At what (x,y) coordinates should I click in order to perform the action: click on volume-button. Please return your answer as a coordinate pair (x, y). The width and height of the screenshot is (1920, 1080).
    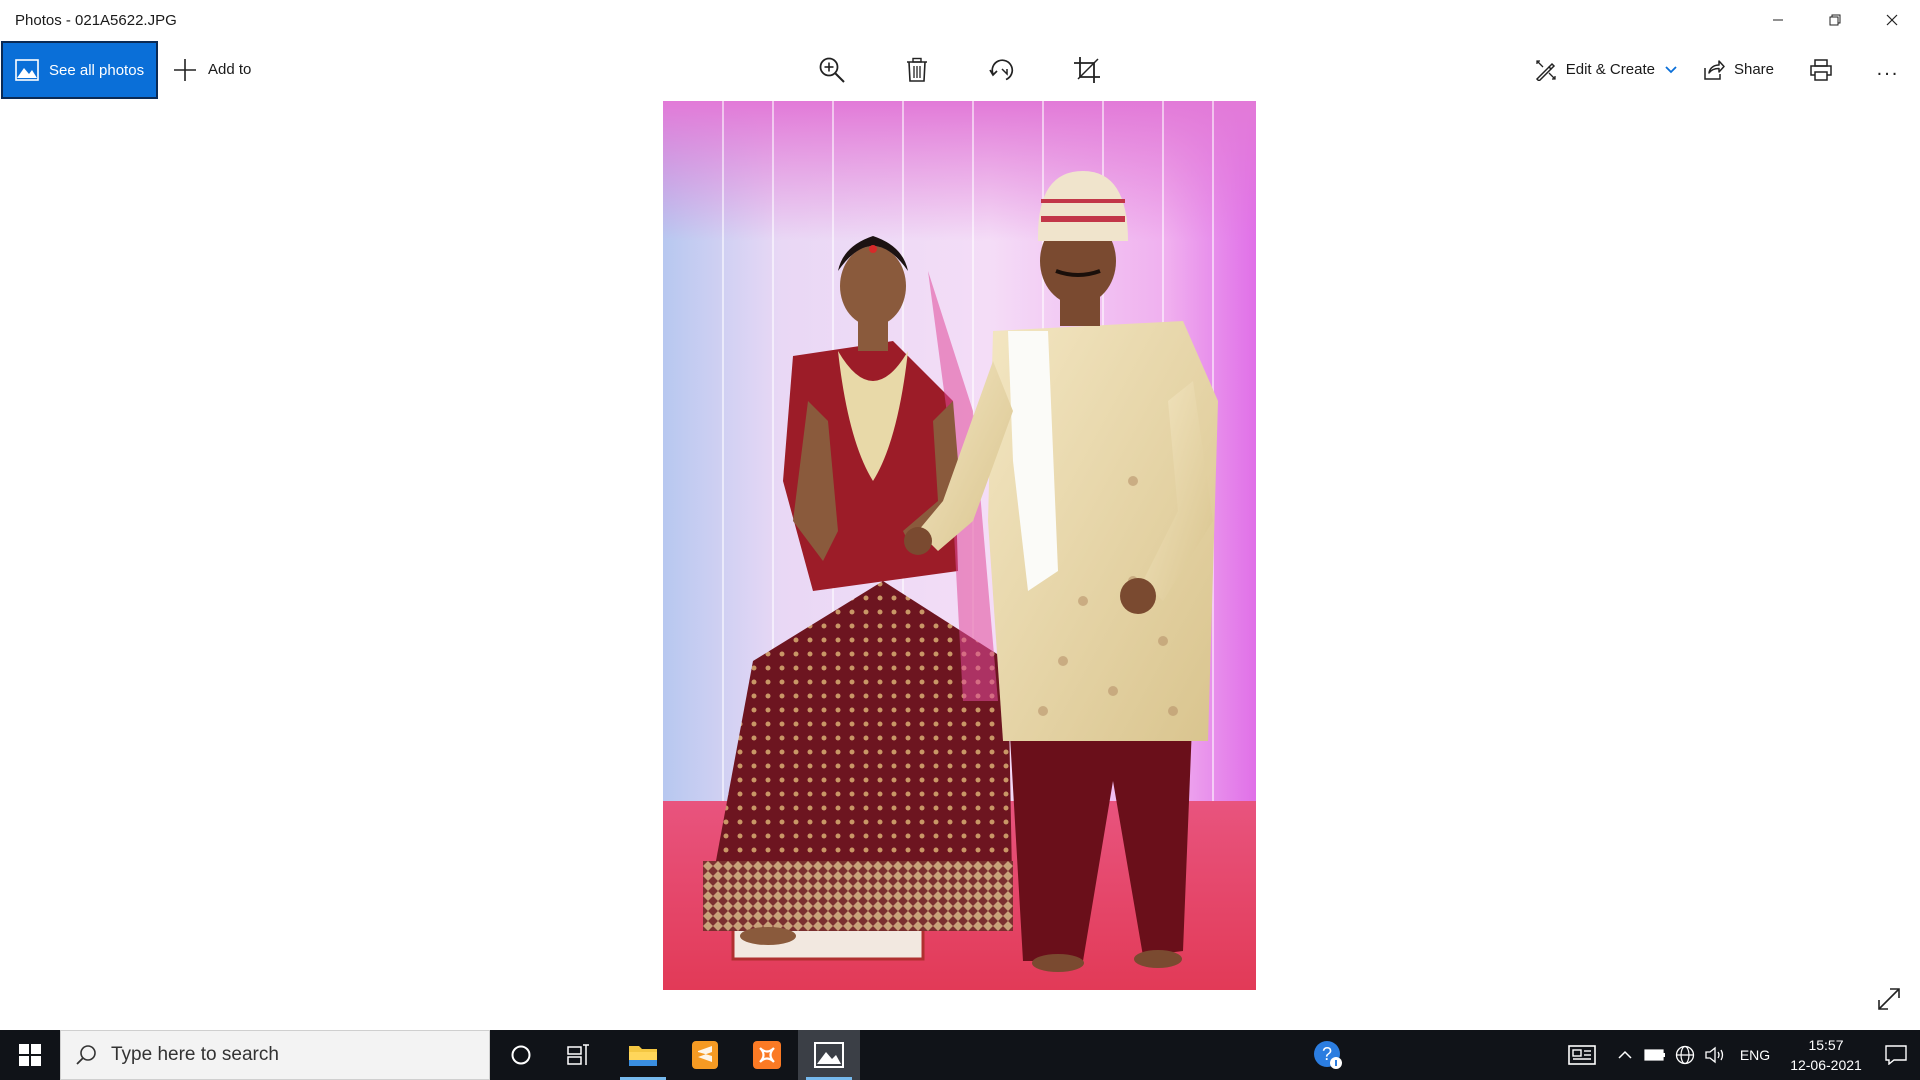
    Looking at the image, I should click on (1715, 1055).